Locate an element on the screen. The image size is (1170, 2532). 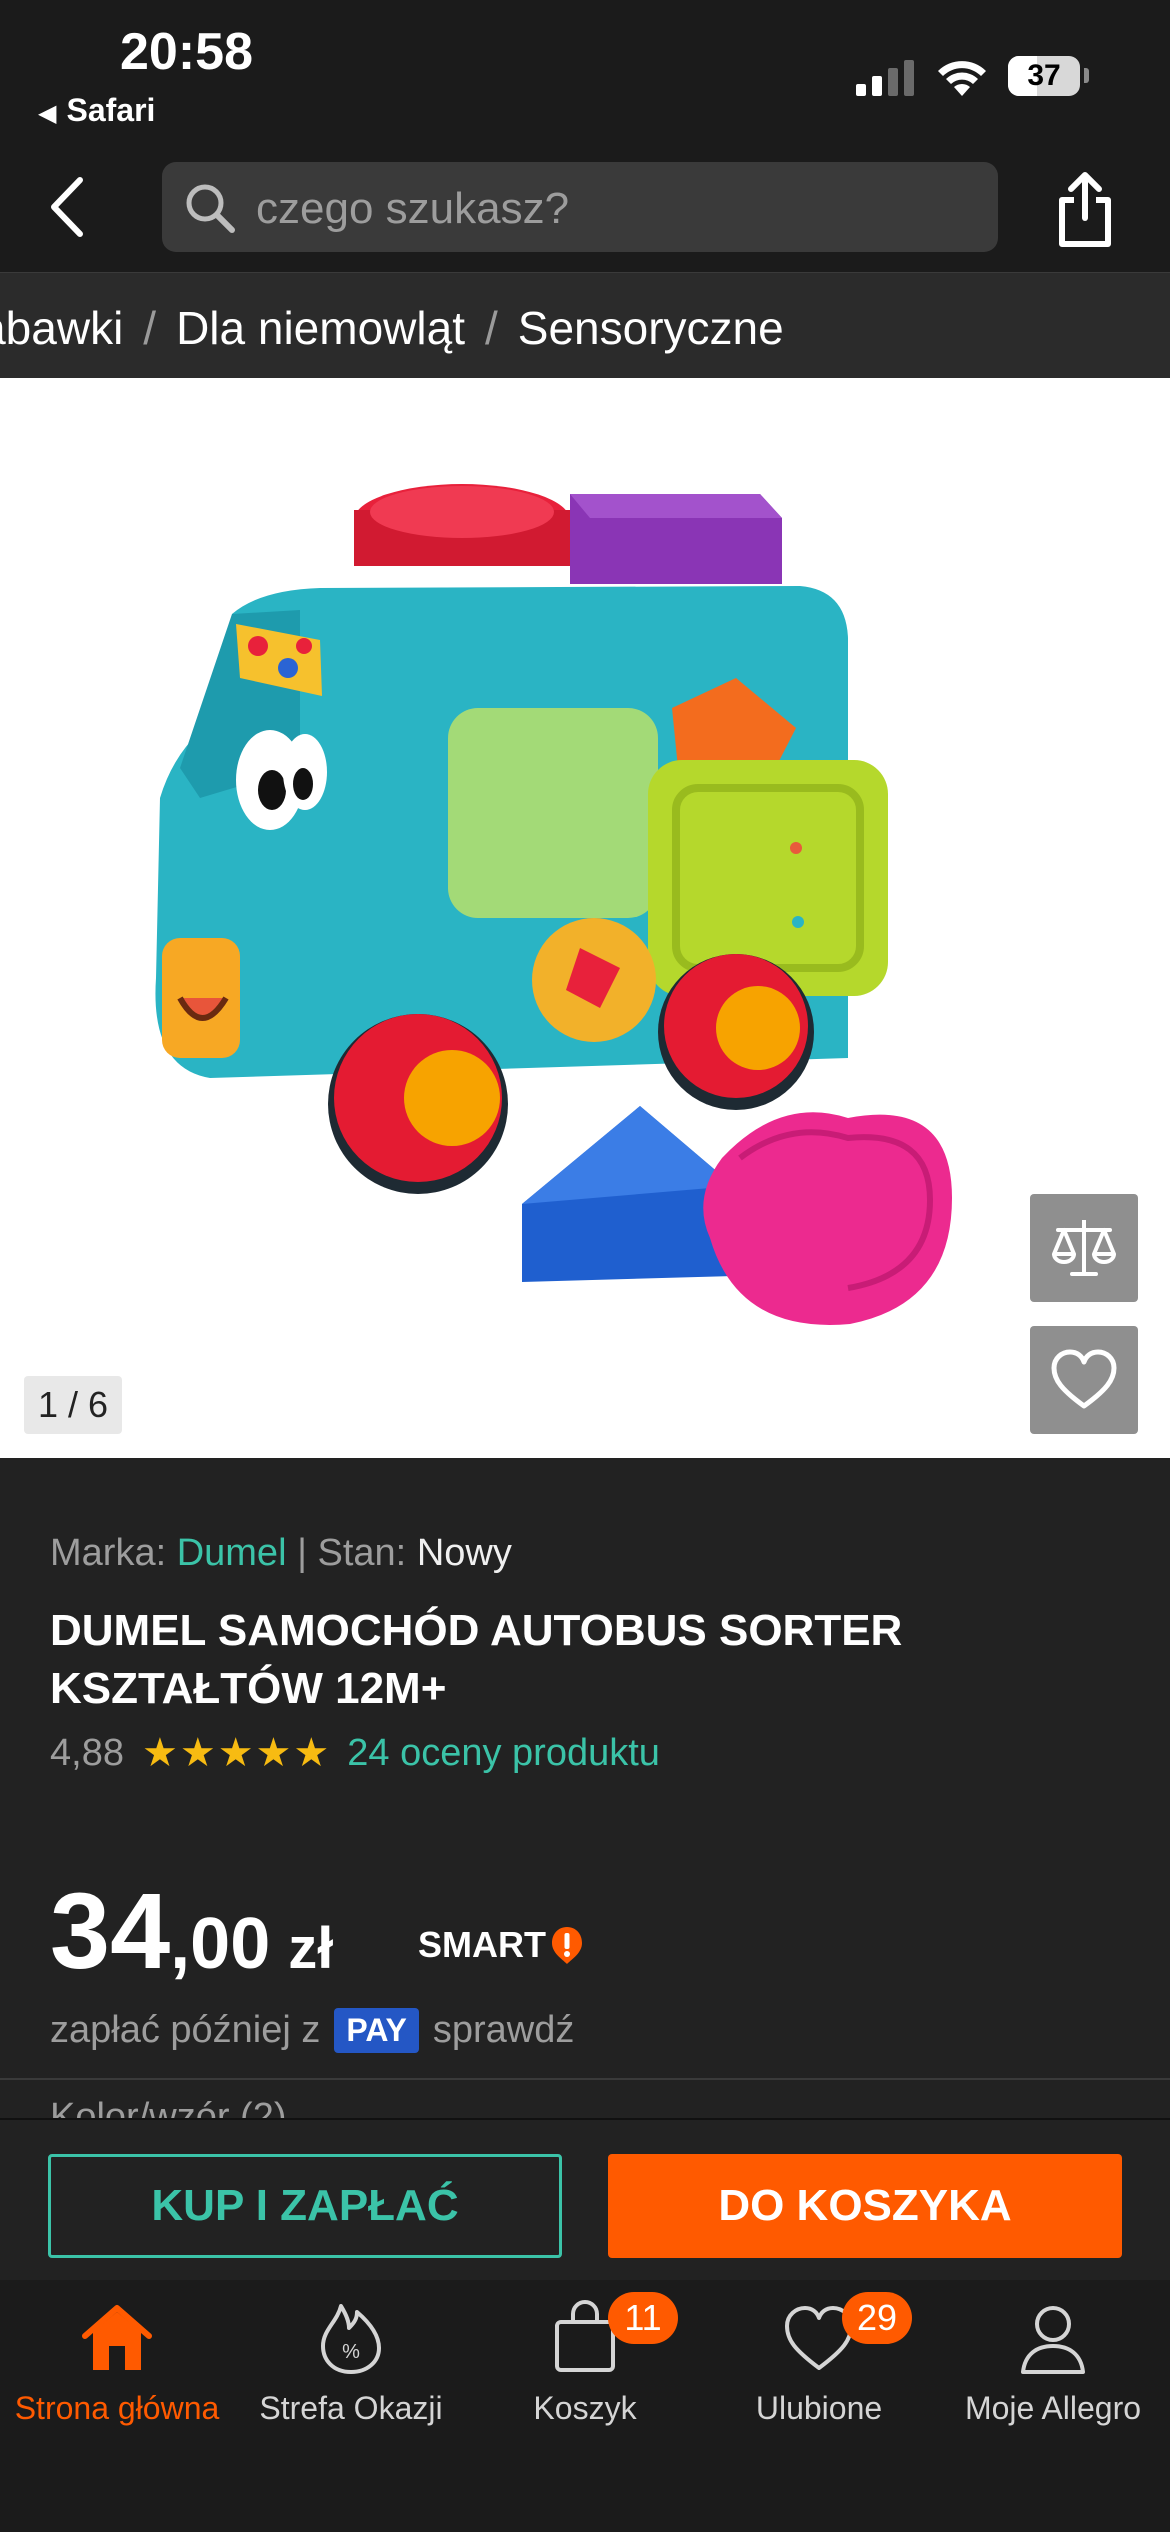
pay-later-prefix: zapłać później z is located at coordinates (185, 2030).